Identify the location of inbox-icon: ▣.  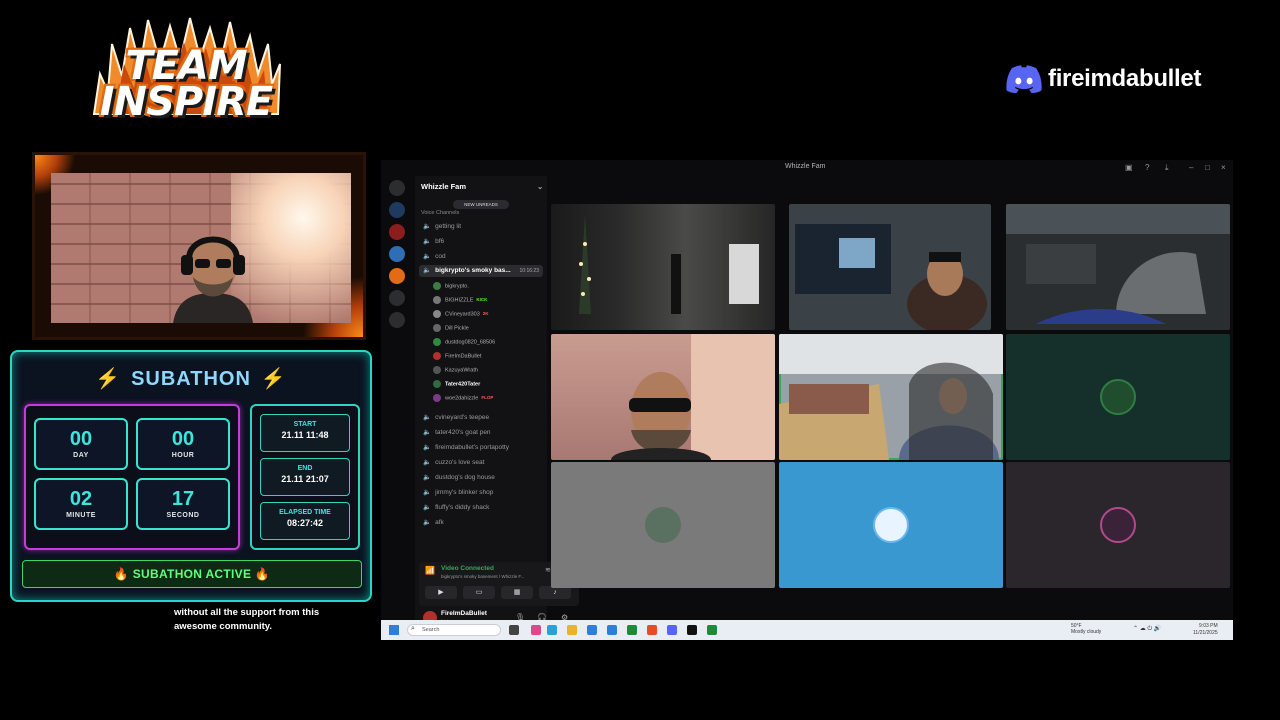
(1129, 167).